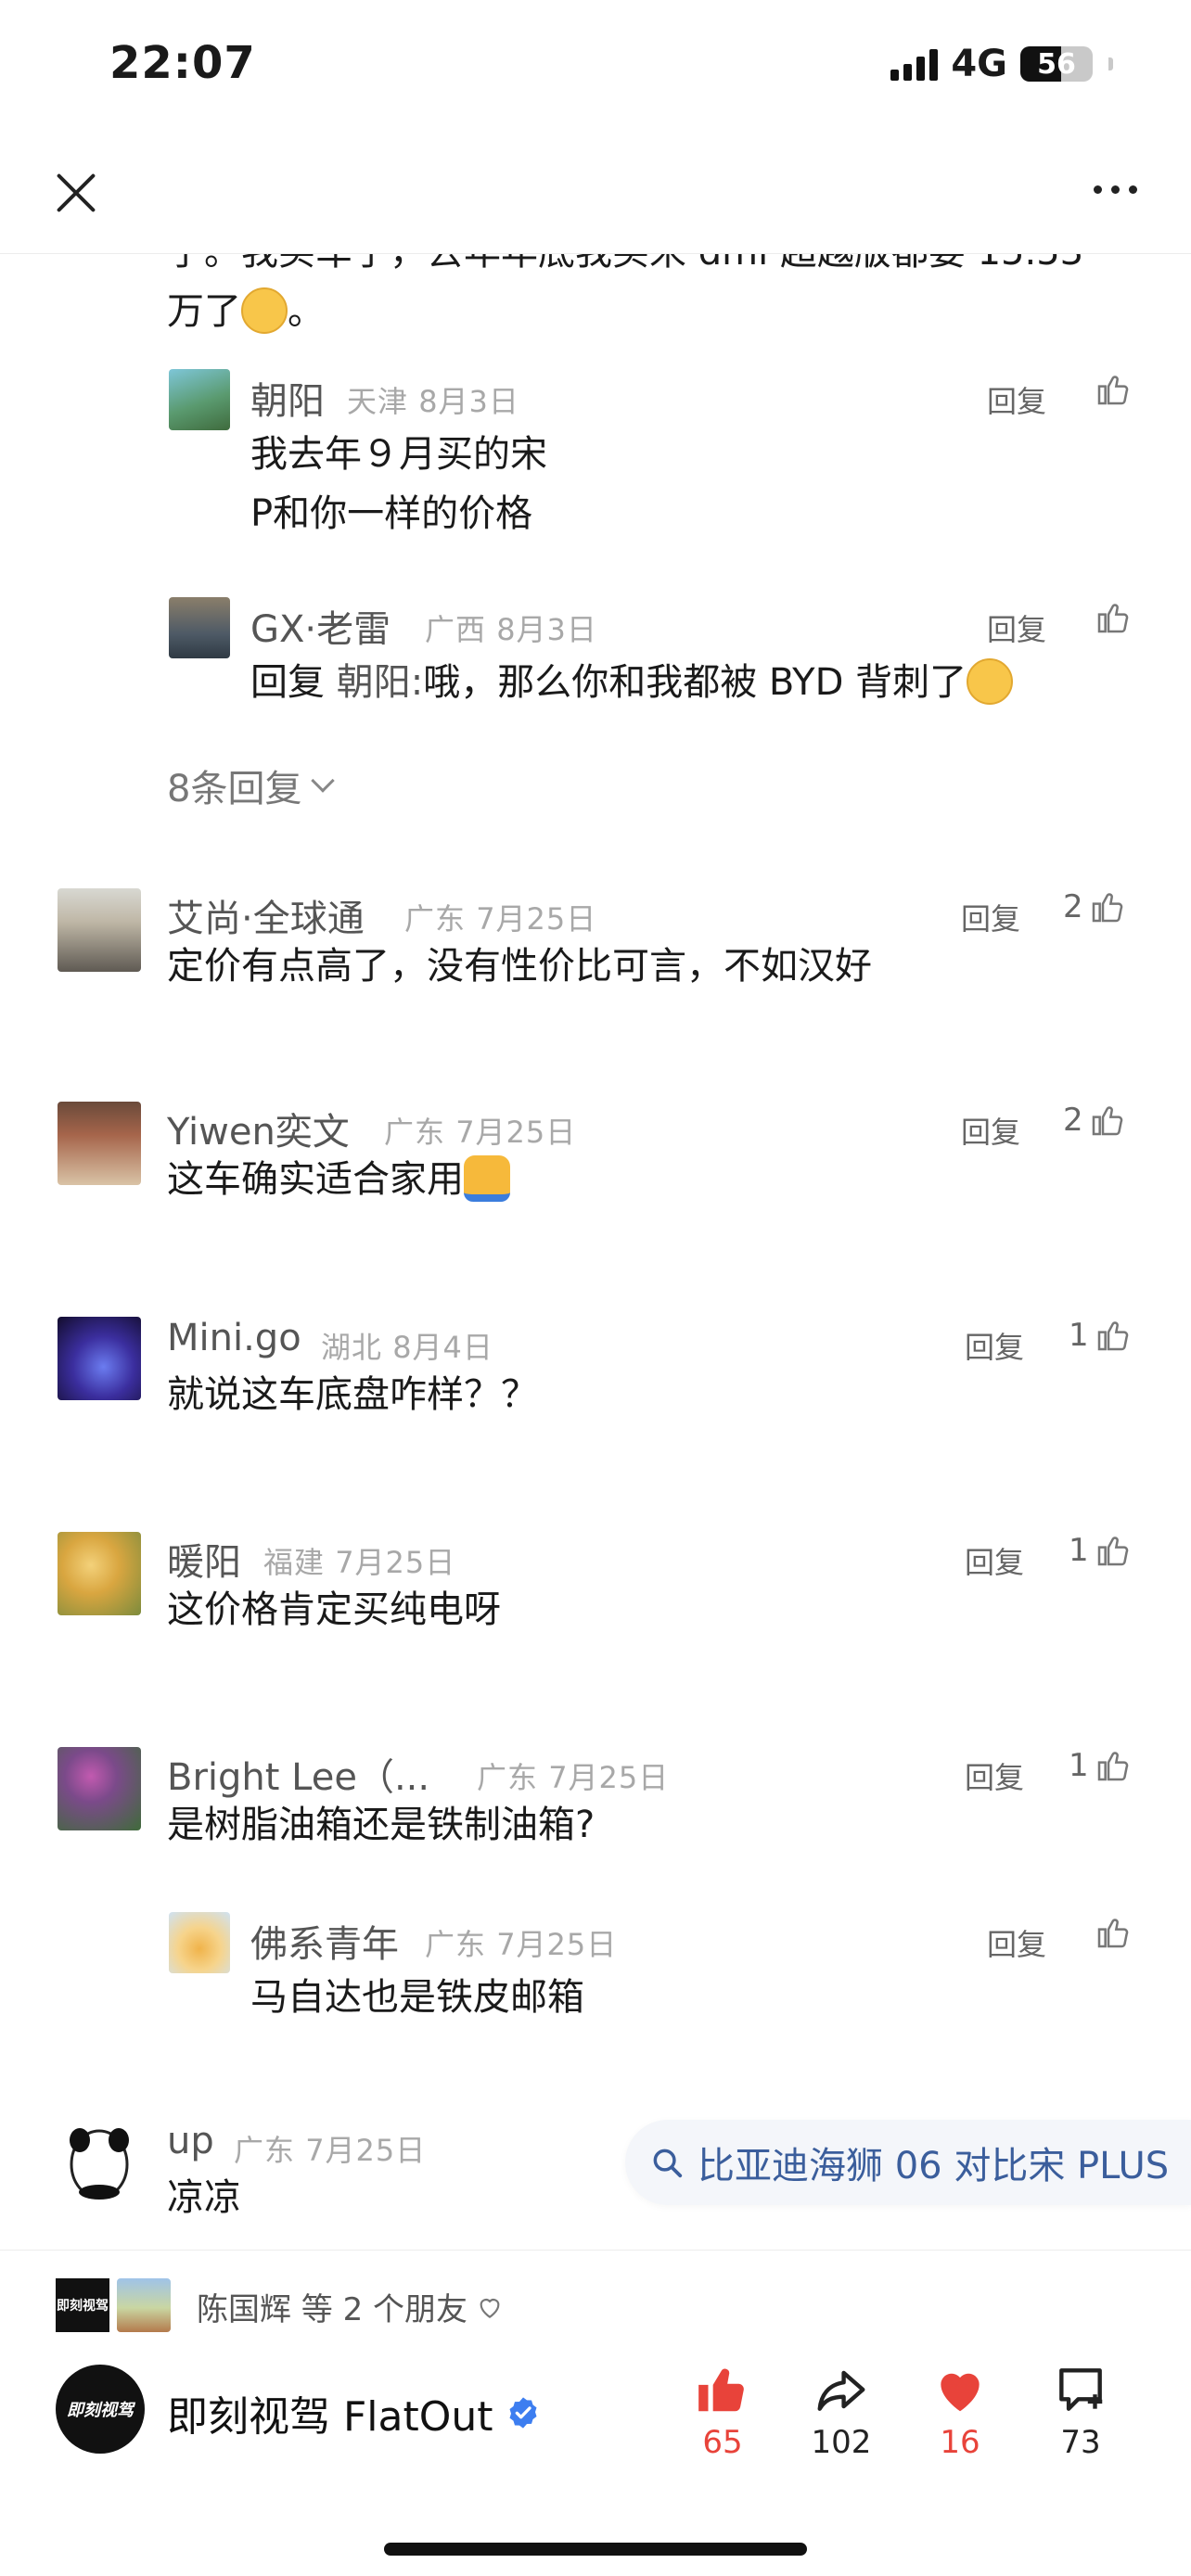  I want to click on favorite-action: 16, so click(960, 2411).